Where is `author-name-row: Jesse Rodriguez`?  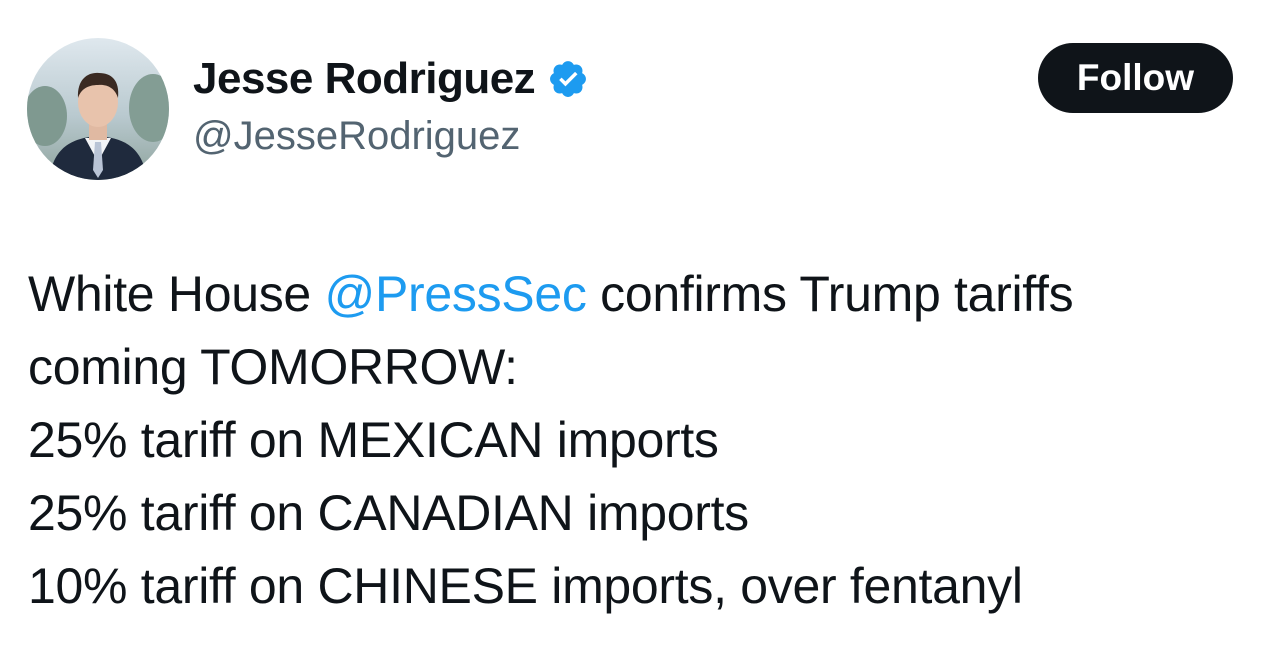 author-name-row: Jesse Rodriguez is located at coordinates (391, 79).